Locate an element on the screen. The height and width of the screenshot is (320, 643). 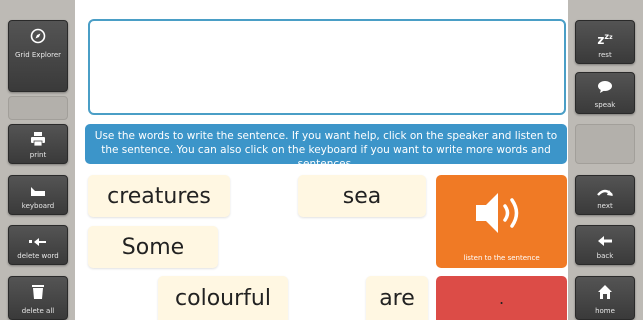
back-button: back is located at coordinates (605, 245).